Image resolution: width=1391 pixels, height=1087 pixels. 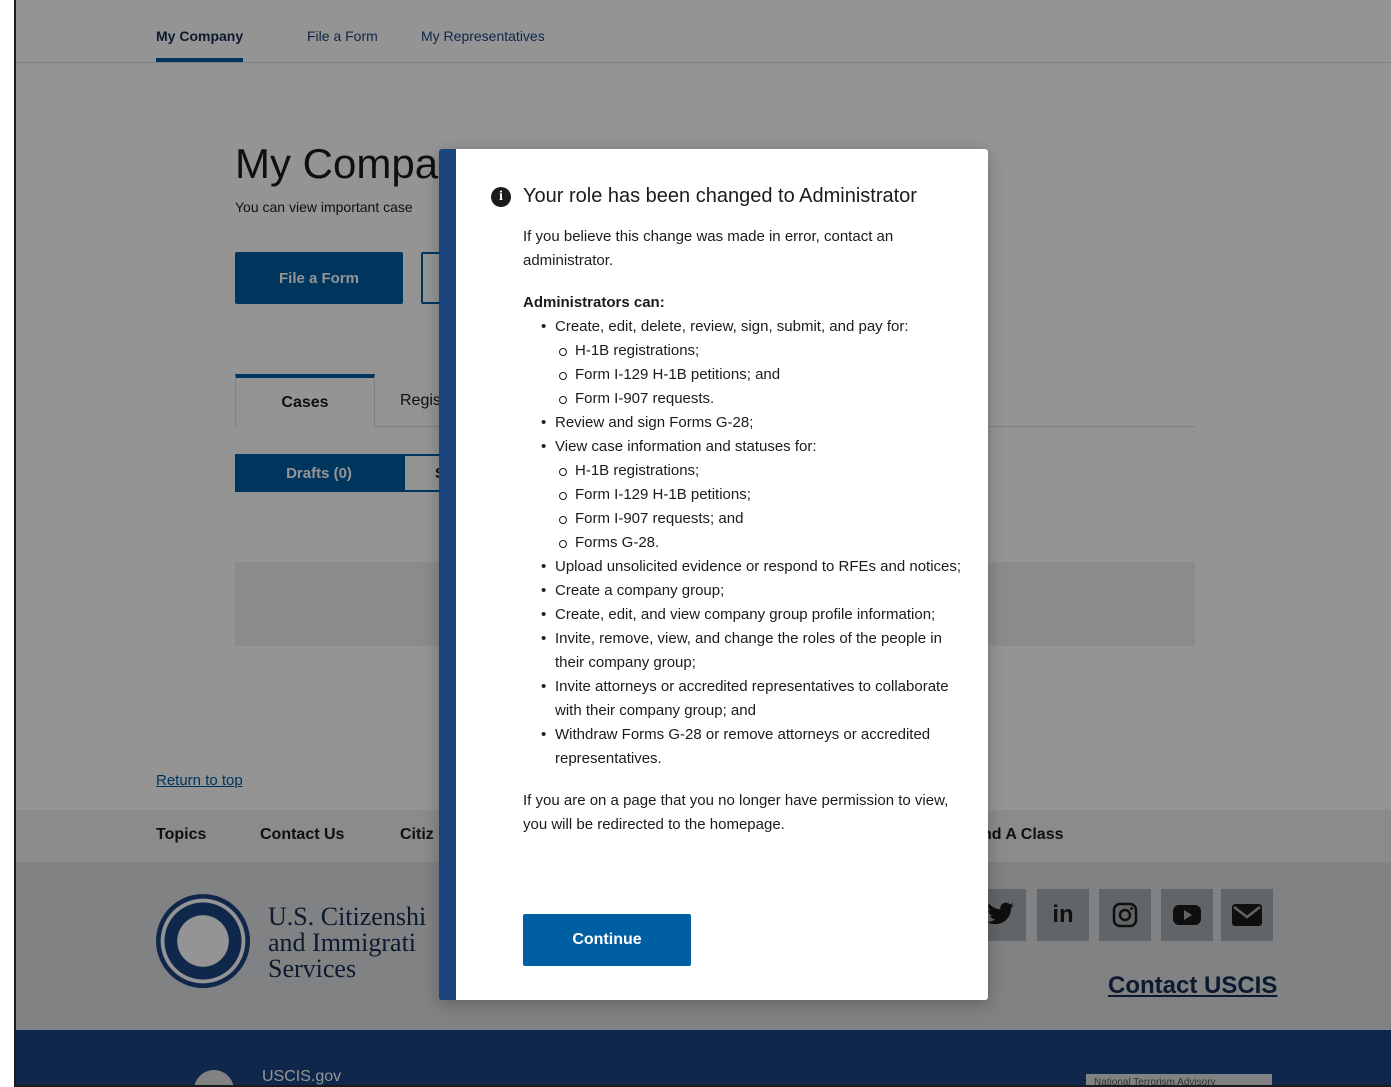 I want to click on sub-list-item: Forms G-28., so click(x=760, y=543).